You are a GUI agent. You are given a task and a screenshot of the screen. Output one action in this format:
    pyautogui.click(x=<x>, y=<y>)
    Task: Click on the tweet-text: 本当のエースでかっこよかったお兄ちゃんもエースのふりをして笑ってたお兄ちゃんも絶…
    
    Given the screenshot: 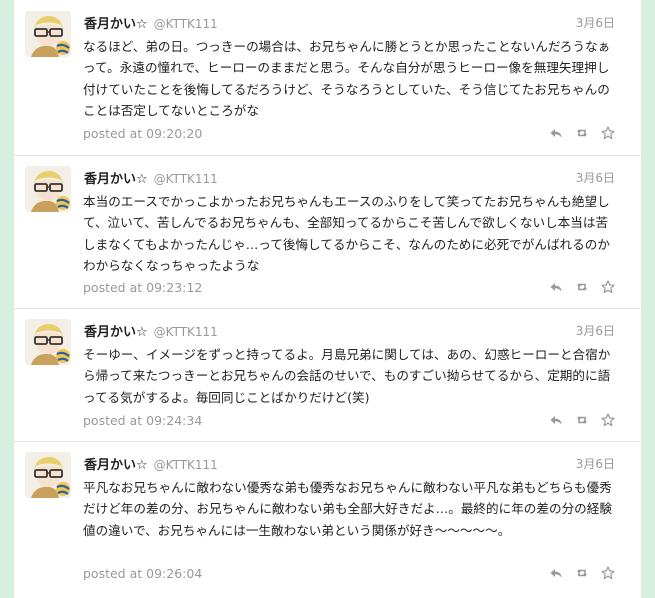 What is the action you would take?
    pyautogui.click(x=346, y=233)
    